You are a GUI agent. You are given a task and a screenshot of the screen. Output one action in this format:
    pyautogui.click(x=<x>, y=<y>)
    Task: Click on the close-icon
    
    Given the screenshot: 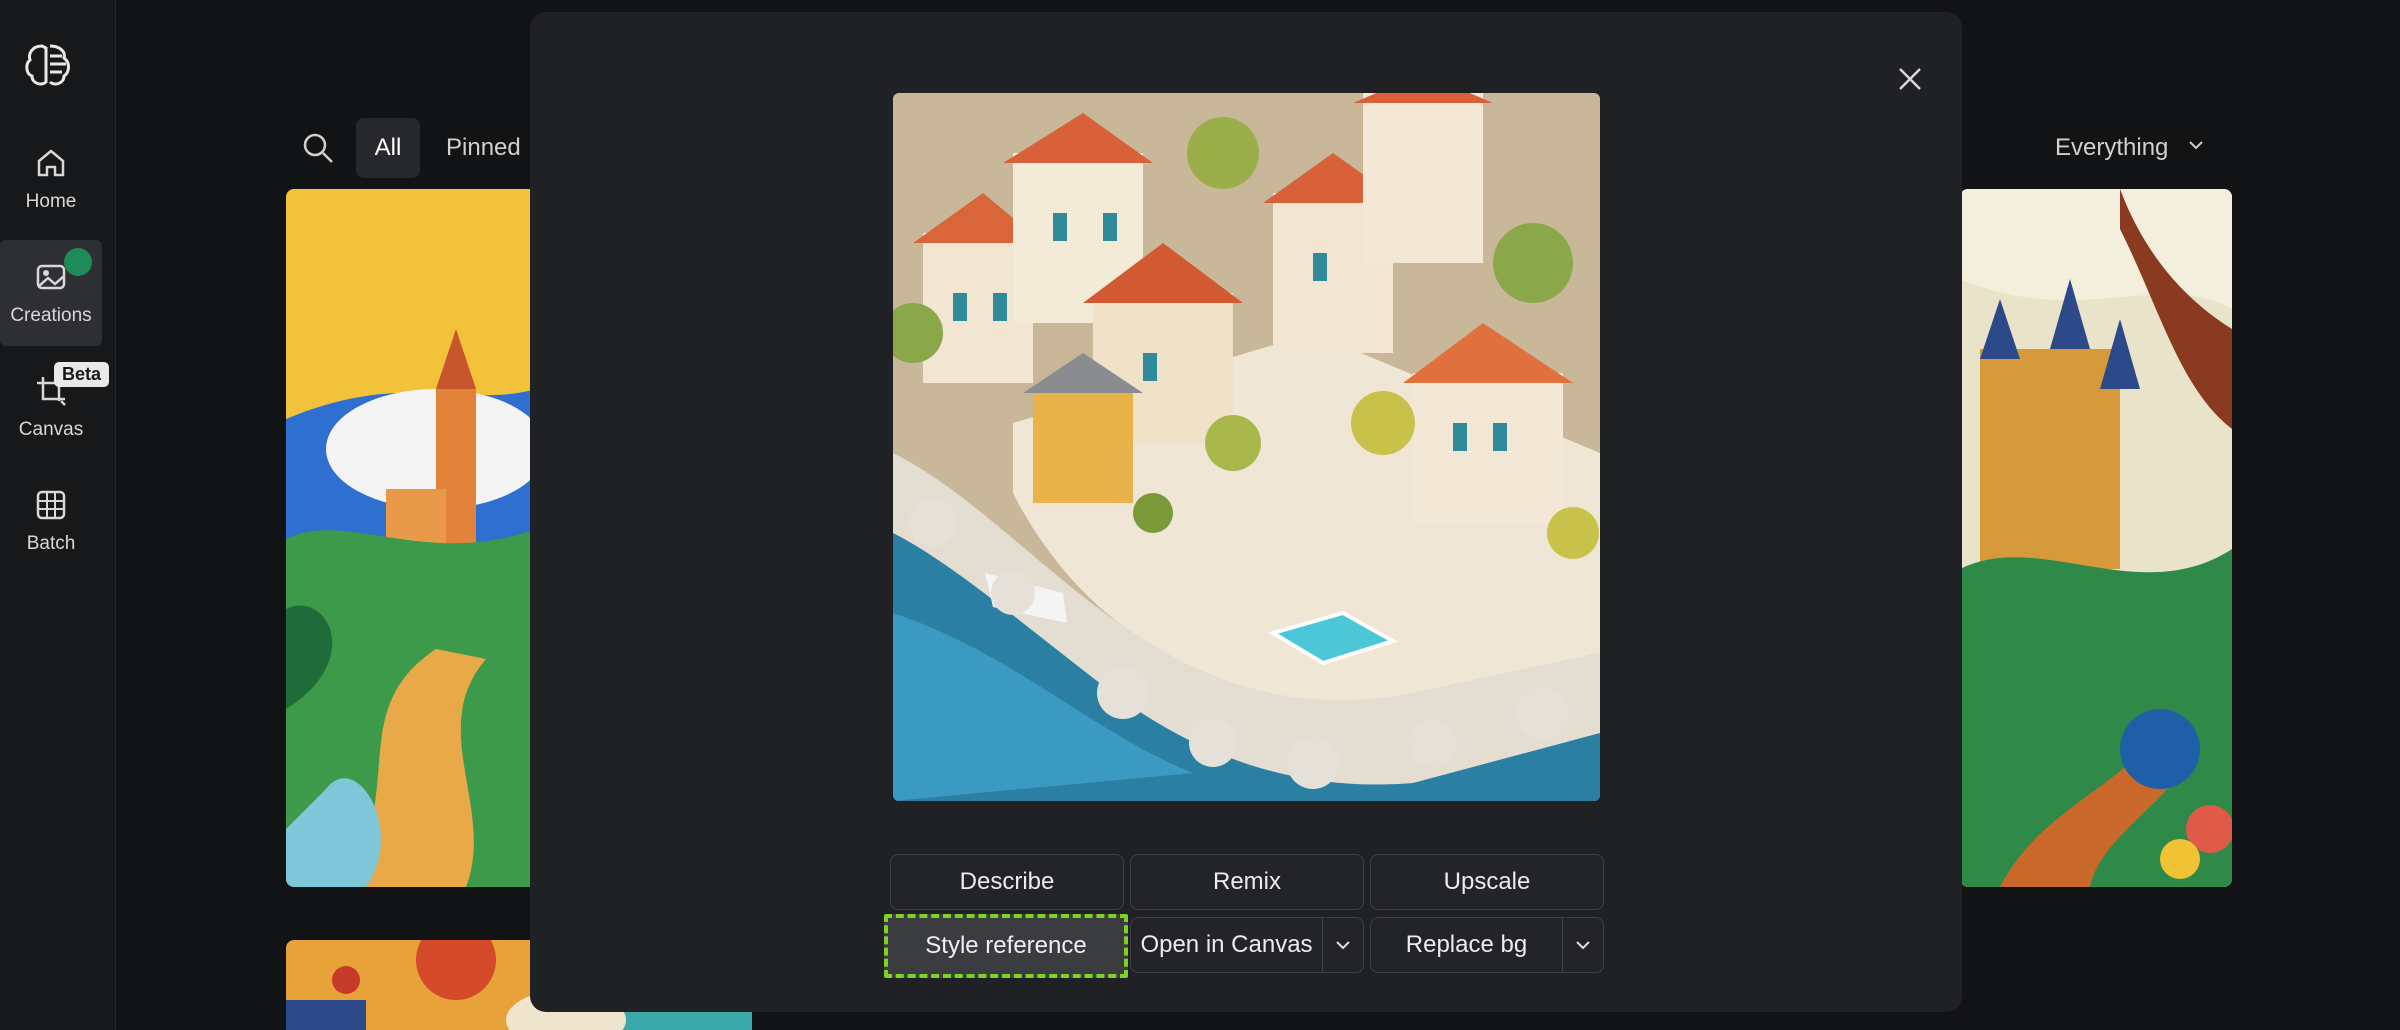 What is the action you would take?
    pyautogui.click(x=1910, y=79)
    